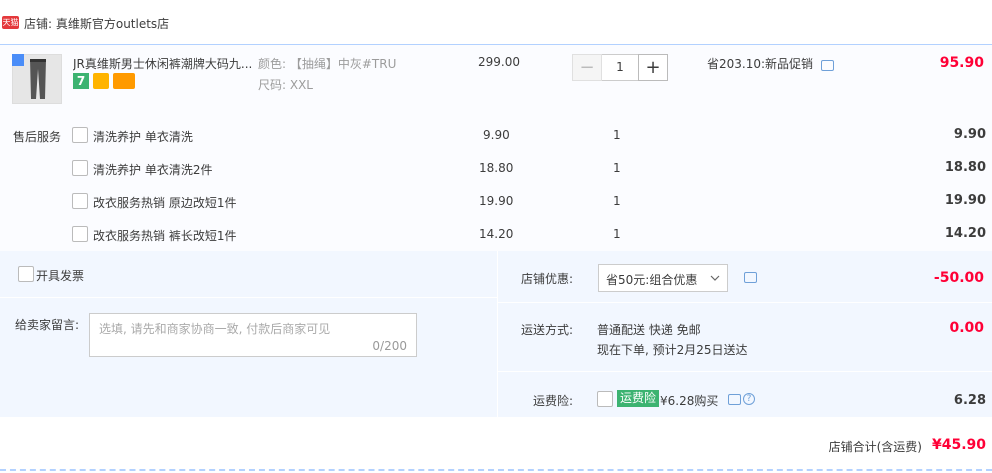 The image size is (992, 473). What do you see at coordinates (18, 60) in the screenshot?
I see `select-item-checkbox` at bounding box center [18, 60].